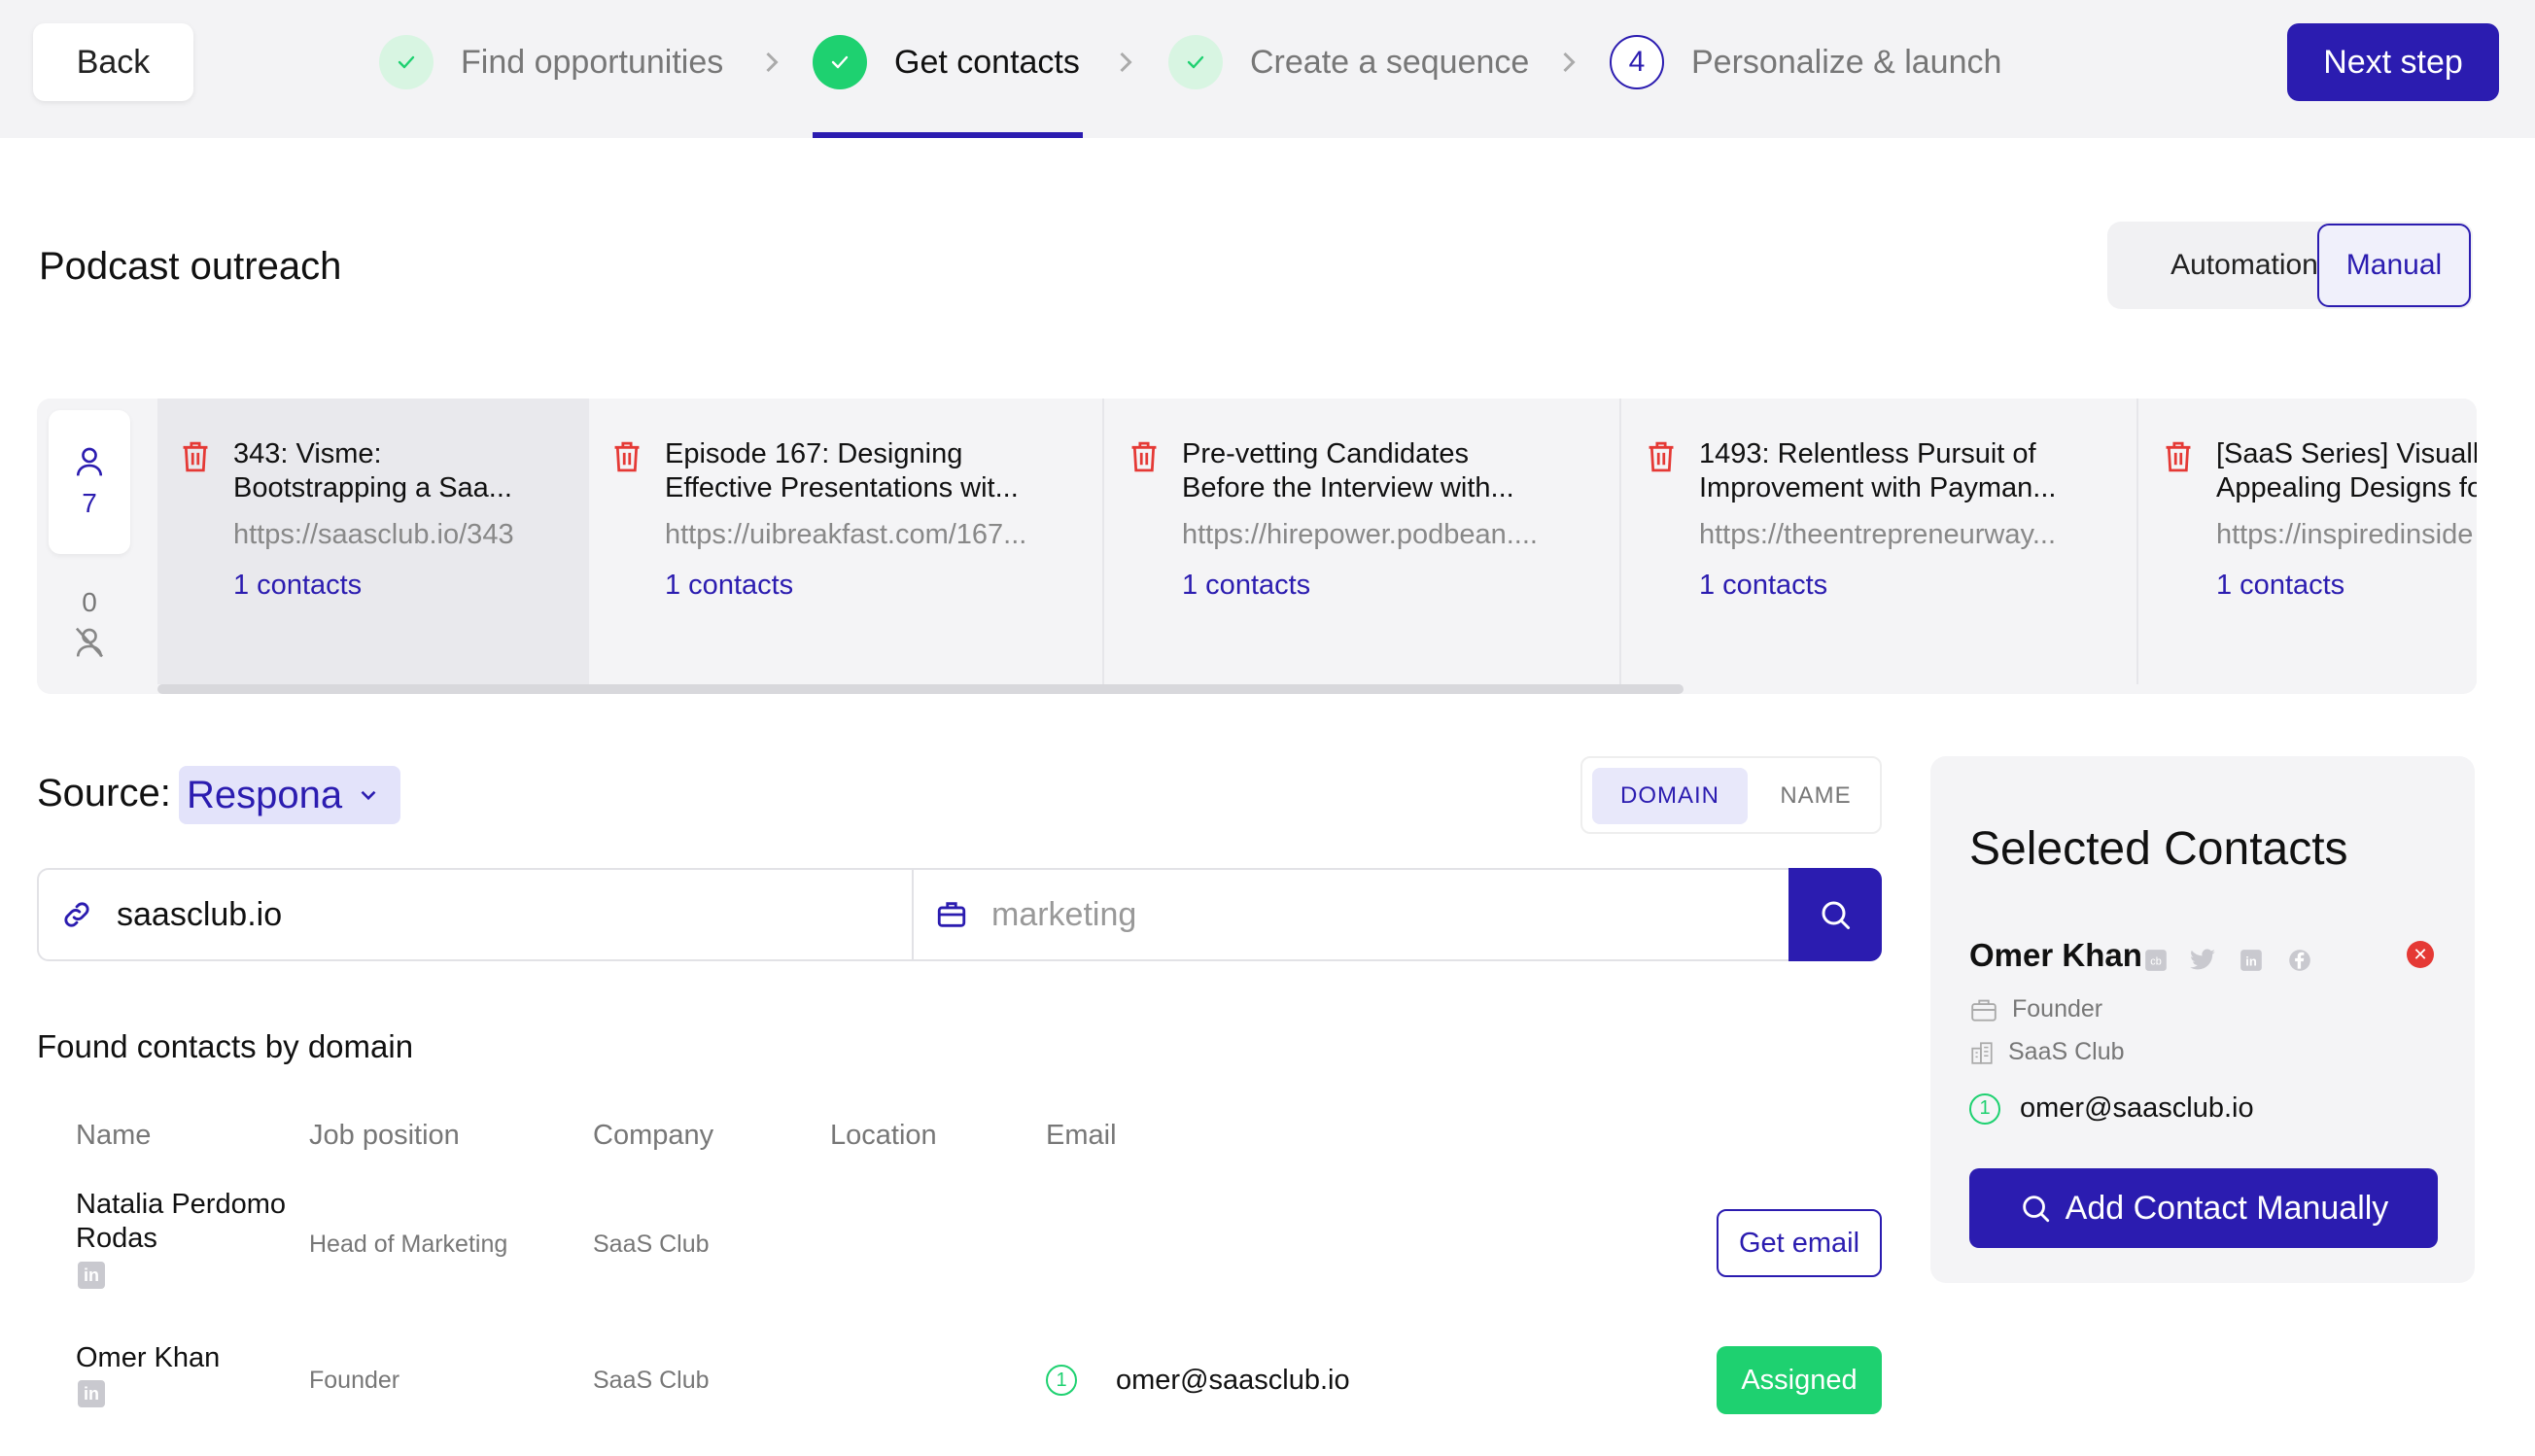 The image size is (2535, 1456). Describe the element at coordinates (653, 1135) in the screenshot. I see `column-header-company: Company` at that location.